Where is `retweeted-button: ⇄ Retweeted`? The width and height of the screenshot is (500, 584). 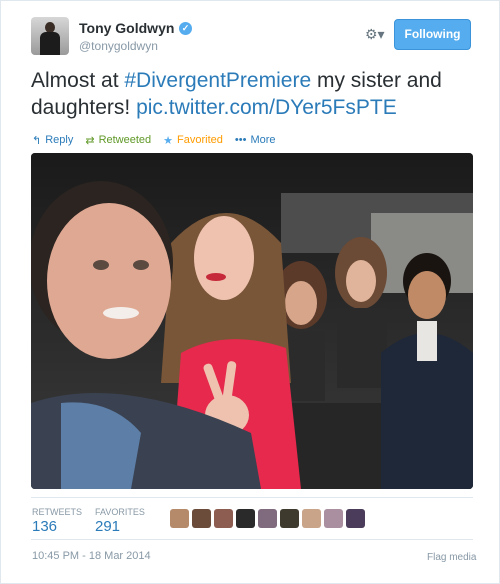 retweeted-button: ⇄ Retweeted is located at coordinates (118, 140).